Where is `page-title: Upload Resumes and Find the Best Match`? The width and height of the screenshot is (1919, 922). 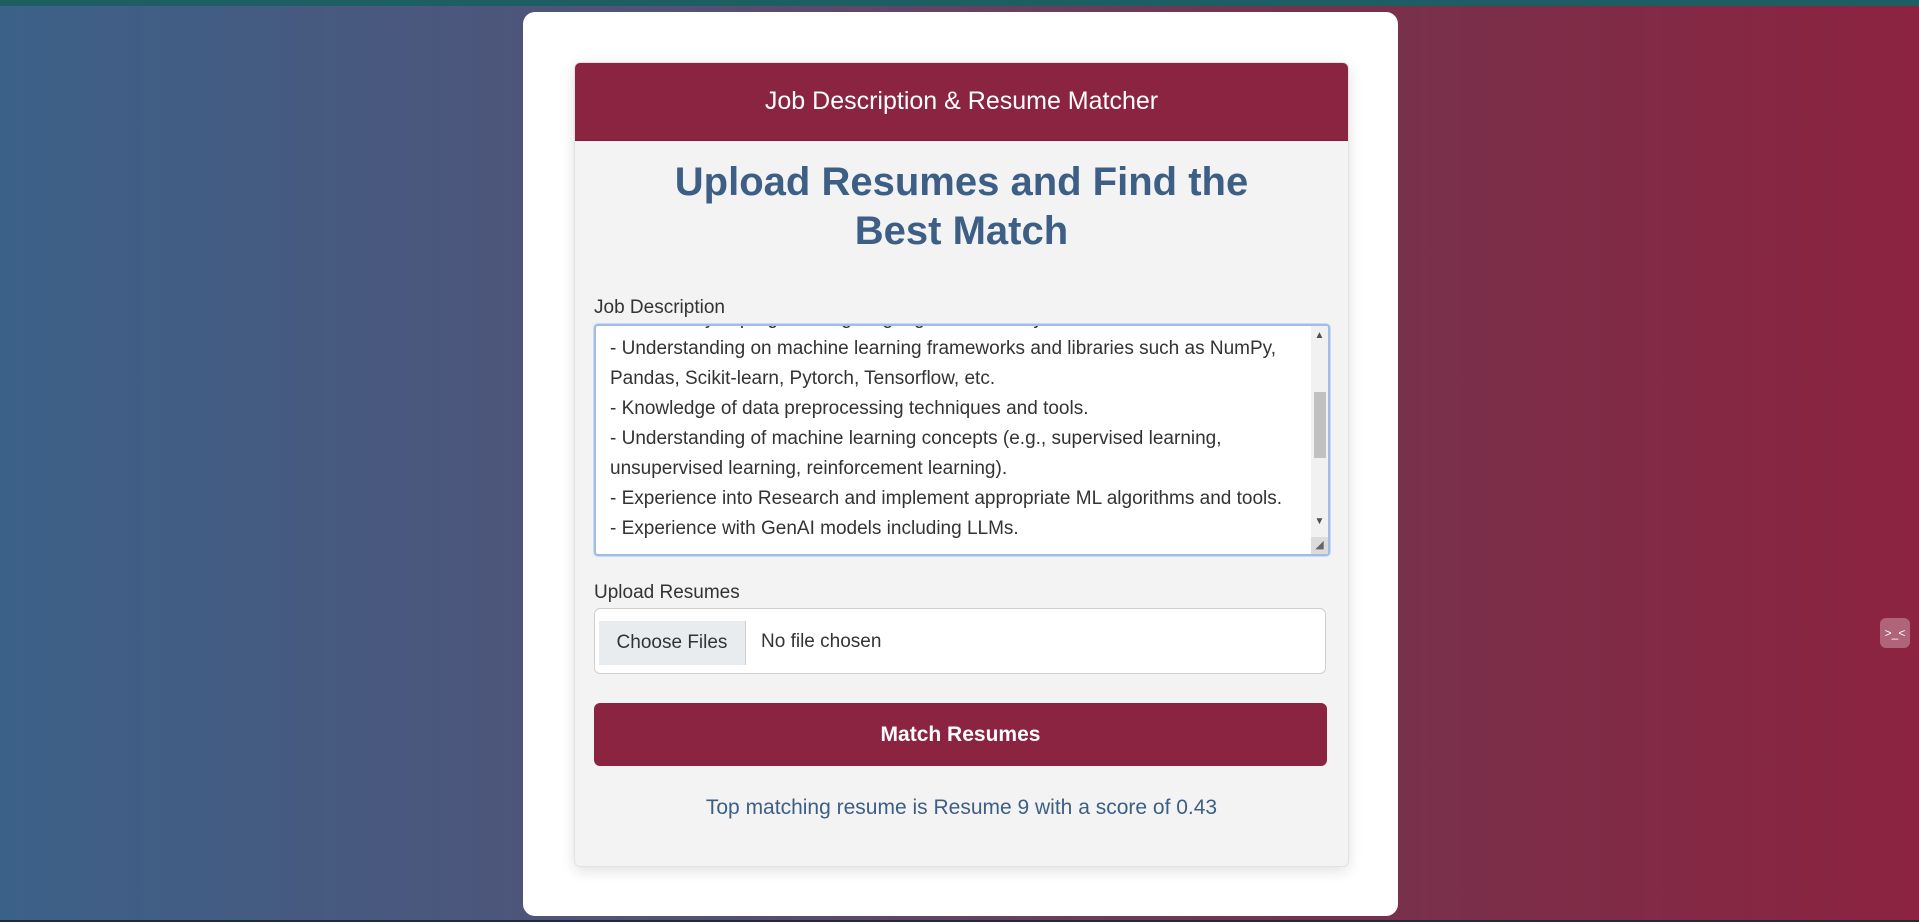
page-title: Upload Resumes and Find the Best Match is located at coordinates (961, 206).